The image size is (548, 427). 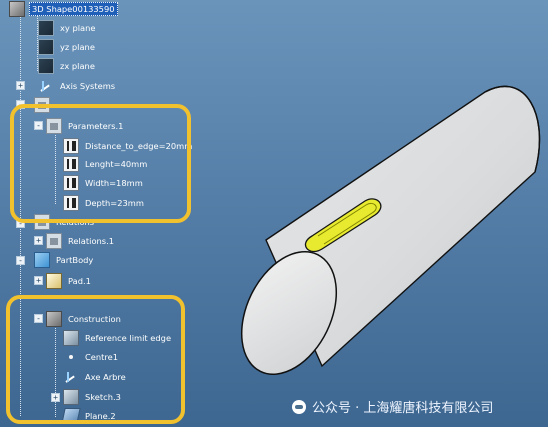 I want to click on watermark: 公众号 · 上海耀唐科技有限公司, so click(x=392, y=406).